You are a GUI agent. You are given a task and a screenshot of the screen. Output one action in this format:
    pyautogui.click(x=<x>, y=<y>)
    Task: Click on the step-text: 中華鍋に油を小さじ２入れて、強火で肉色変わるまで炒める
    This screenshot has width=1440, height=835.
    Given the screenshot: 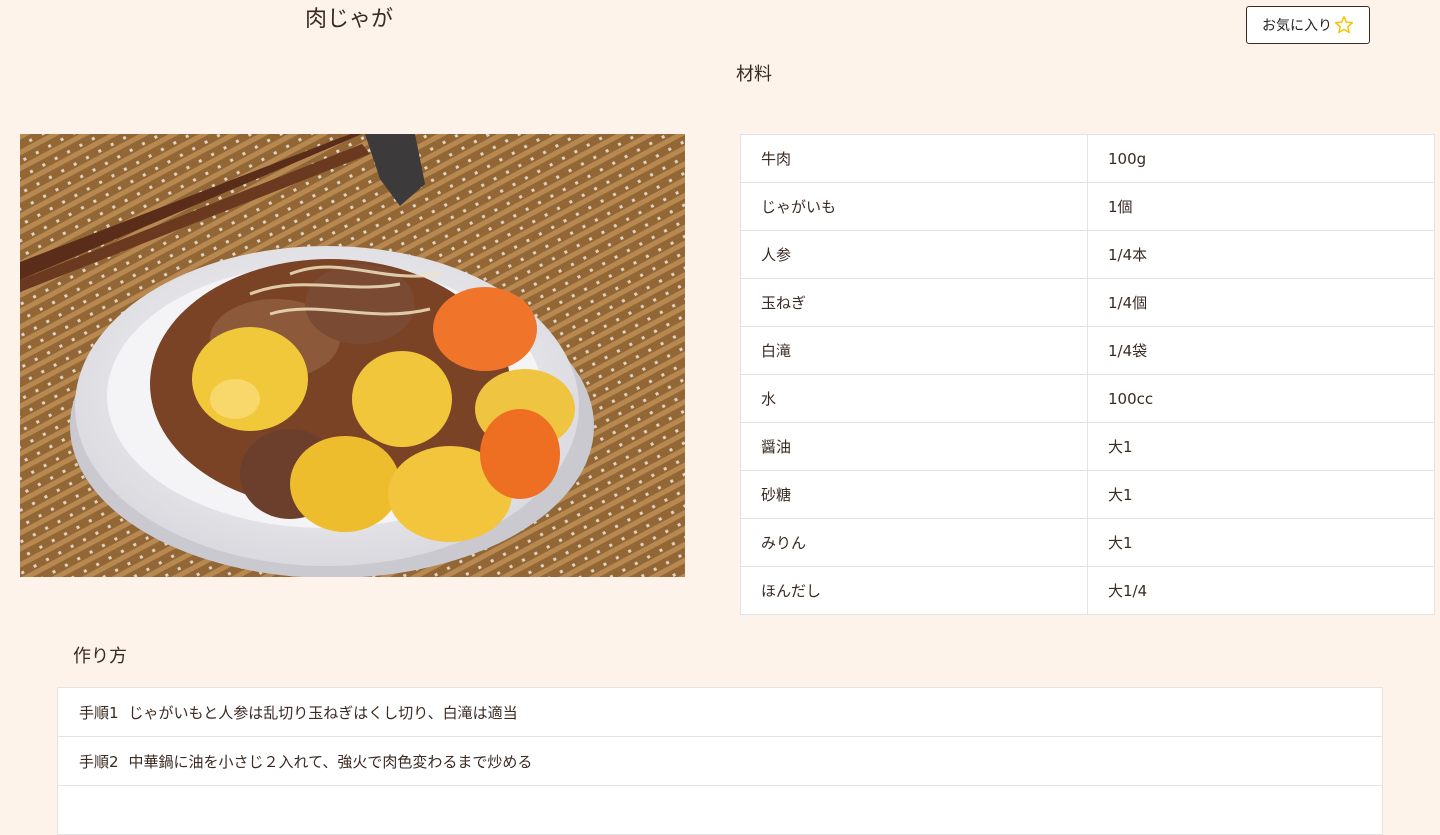 What is the action you would take?
    pyautogui.click(x=330, y=761)
    